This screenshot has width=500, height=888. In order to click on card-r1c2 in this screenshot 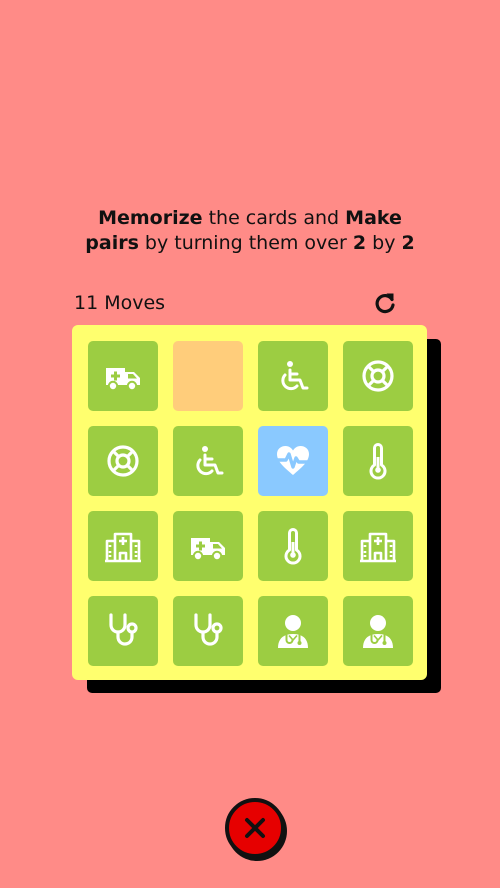, I will do `click(208, 376)`.